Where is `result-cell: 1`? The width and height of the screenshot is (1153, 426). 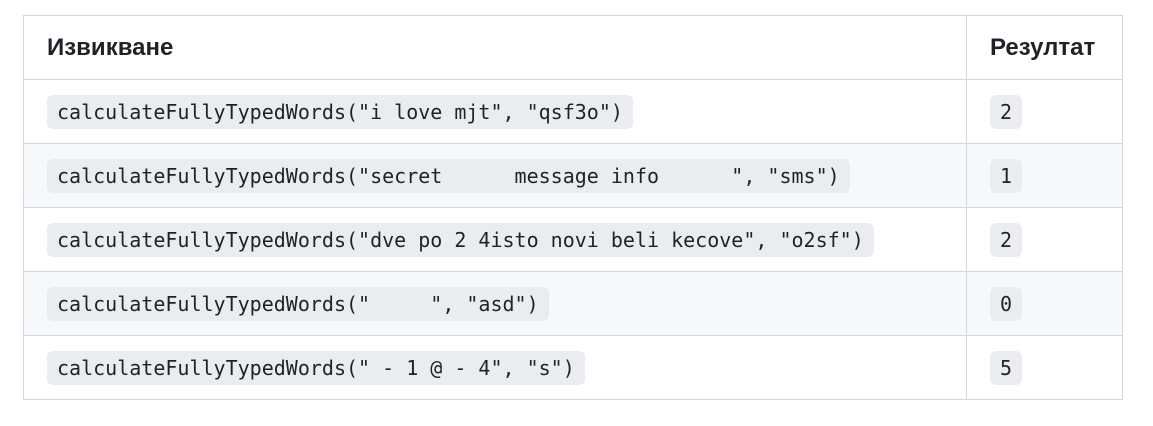 result-cell: 1 is located at coordinates (1044, 175).